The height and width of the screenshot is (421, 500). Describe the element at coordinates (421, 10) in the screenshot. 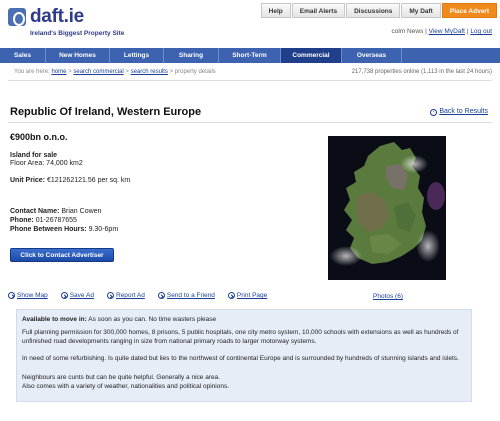

I see `my-daft-link: My Daft` at that location.